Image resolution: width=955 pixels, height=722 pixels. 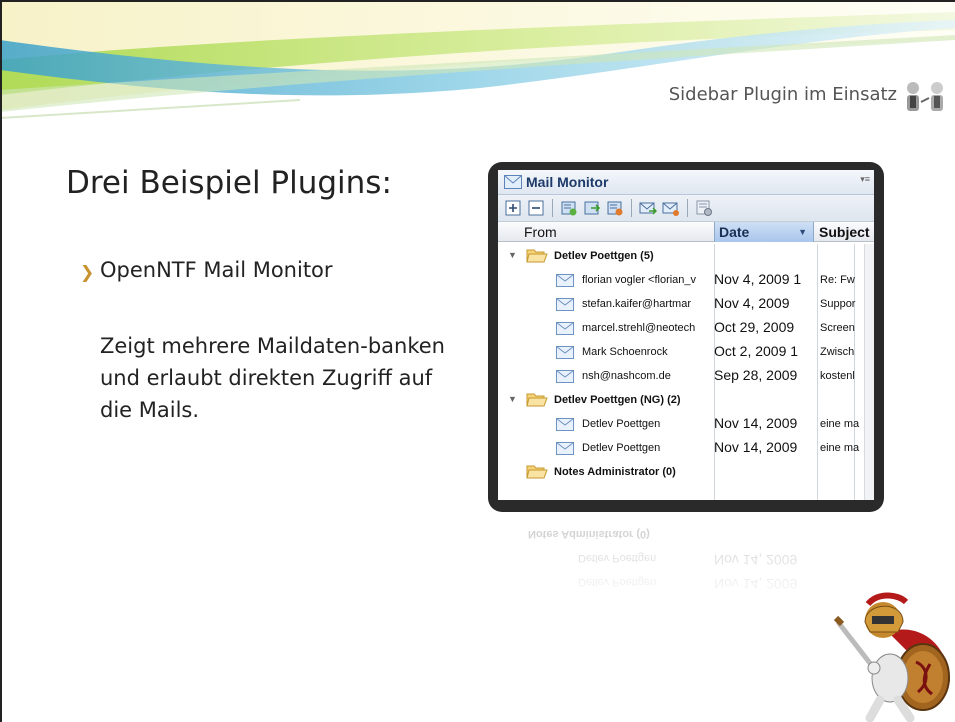 I want to click on mail-from: florian vogler <florian_v, so click(x=639, y=280).